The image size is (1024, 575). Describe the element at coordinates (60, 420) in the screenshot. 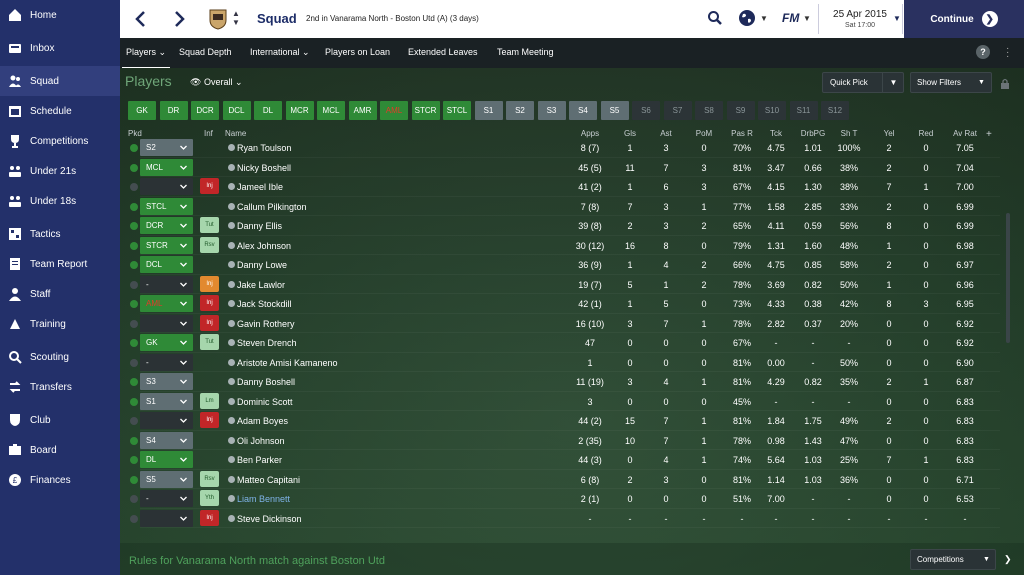

I see `sidebar-item-club: Club` at that location.